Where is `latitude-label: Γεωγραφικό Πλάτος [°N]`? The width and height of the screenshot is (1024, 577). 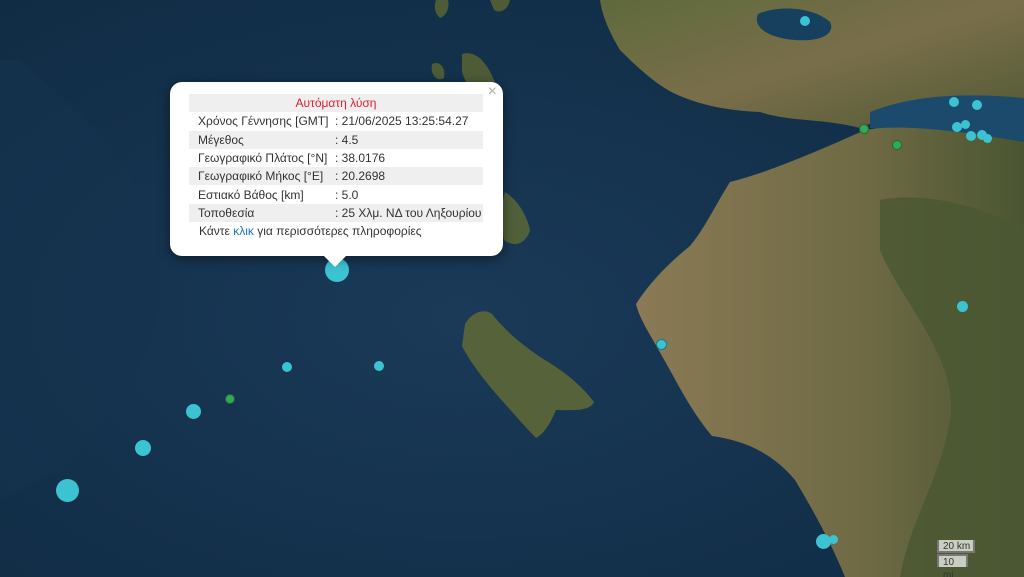
latitude-label: Γεωγραφικό Πλάτος [°N] is located at coordinates (263, 158).